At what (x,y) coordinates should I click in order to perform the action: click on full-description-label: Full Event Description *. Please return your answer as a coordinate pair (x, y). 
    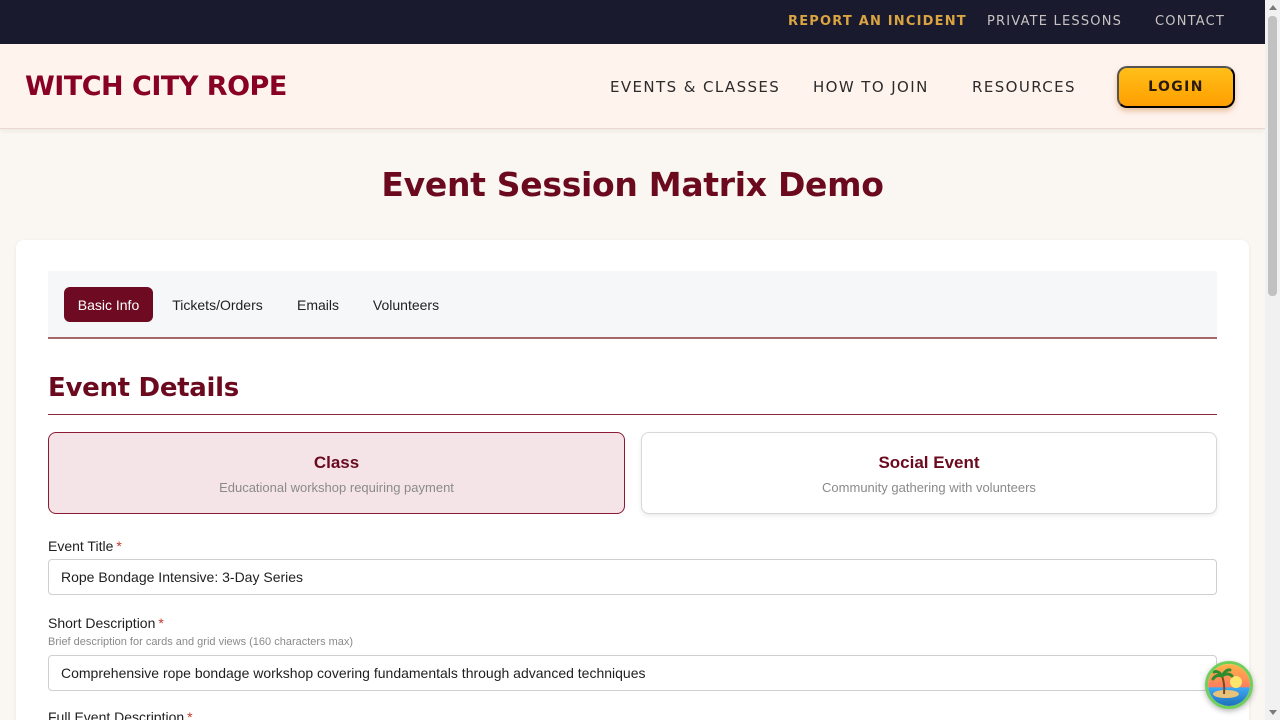
    Looking at the image, I should click on (120, 714).